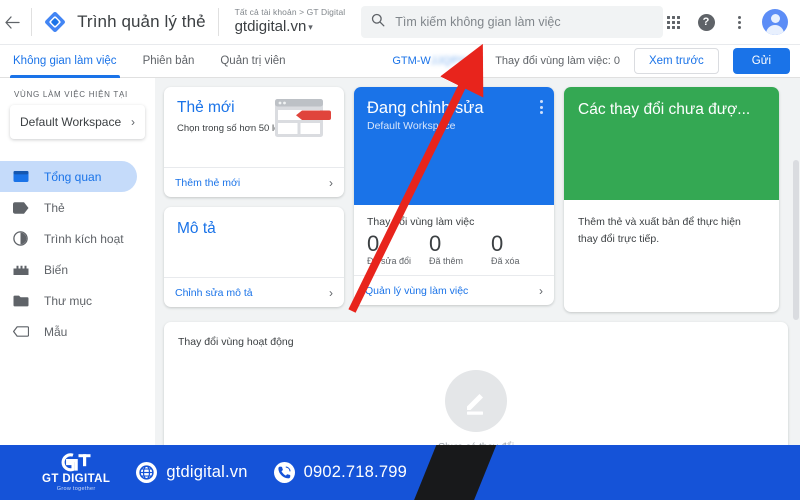 The width and height of the screenshot is (800, 500). I want to click on help-icon: ?, so click(706, 22).